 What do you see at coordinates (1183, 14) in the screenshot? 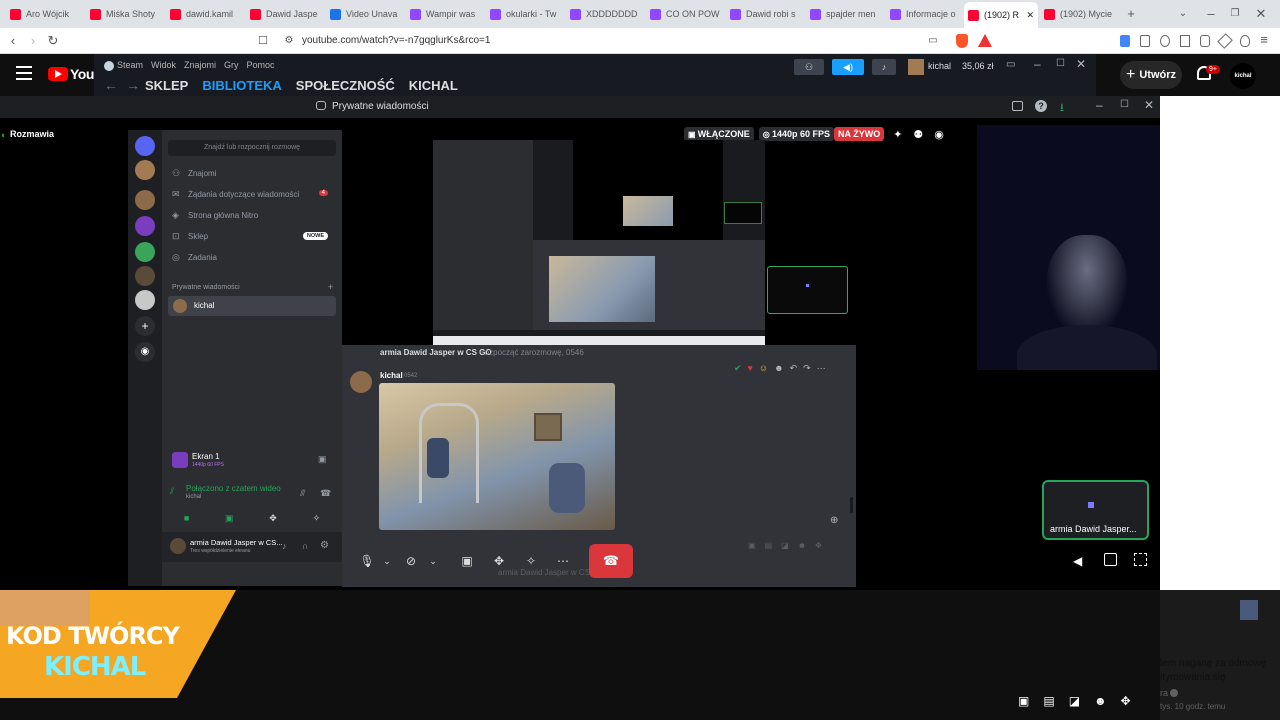
I see `tab-list-chevron-icon: ⌄` at bounding box center [1183, 14].